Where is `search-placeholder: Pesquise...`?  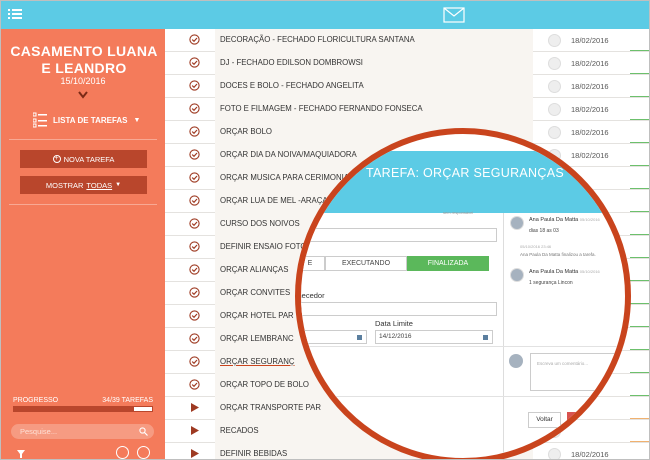 search-placeholder: Pesquise... is located at coordinates (39, 431).